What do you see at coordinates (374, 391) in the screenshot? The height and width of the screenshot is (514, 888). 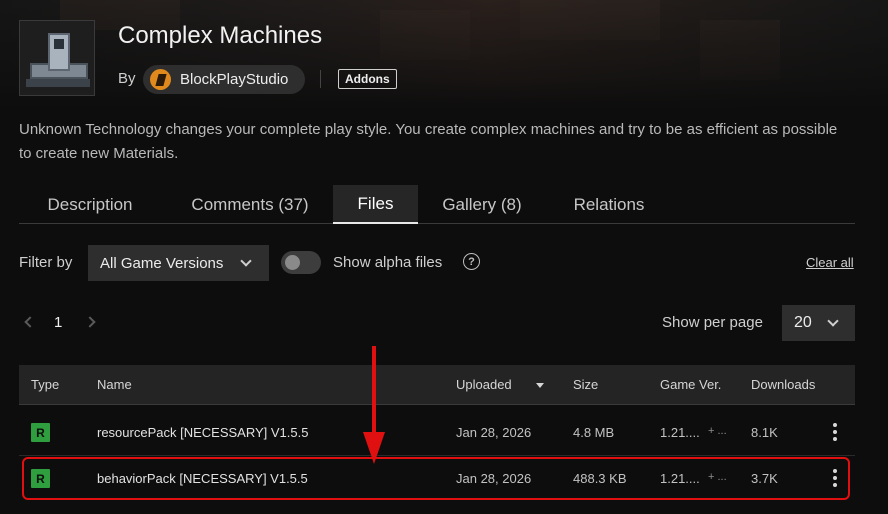 I see `annotation-arrow` at bounding box center [374, 391].